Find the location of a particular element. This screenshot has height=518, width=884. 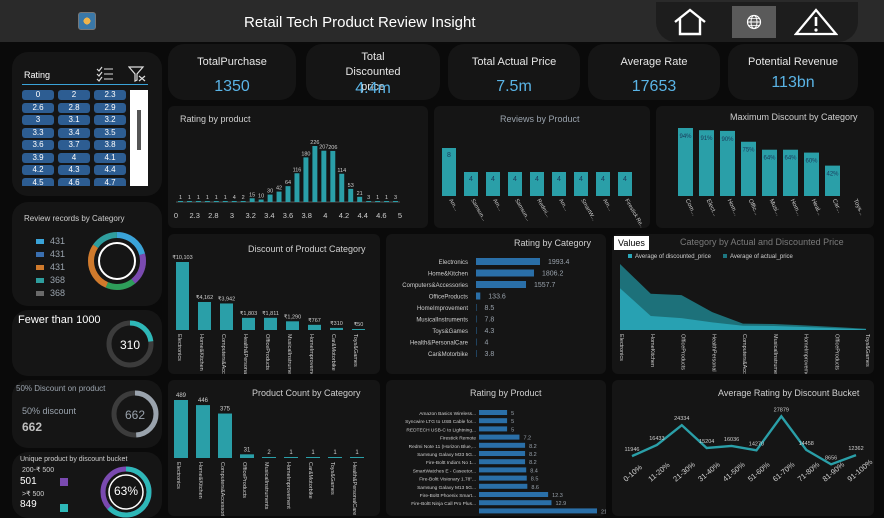

rating-option: 4.7 is located at coordinates (110, 181).